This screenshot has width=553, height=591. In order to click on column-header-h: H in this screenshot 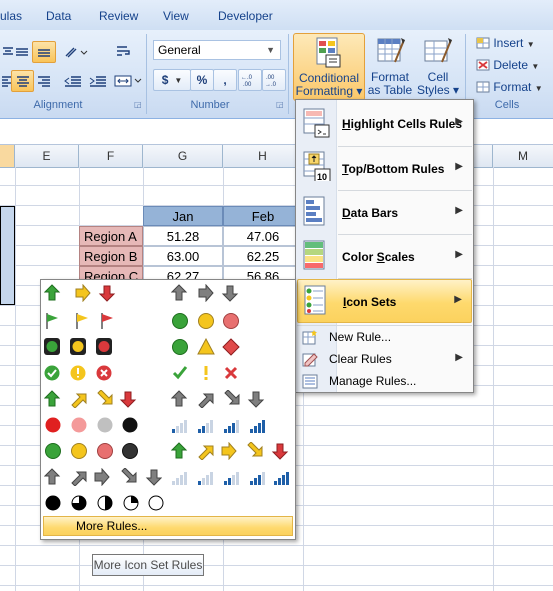, I will do `click(263, 156)`.